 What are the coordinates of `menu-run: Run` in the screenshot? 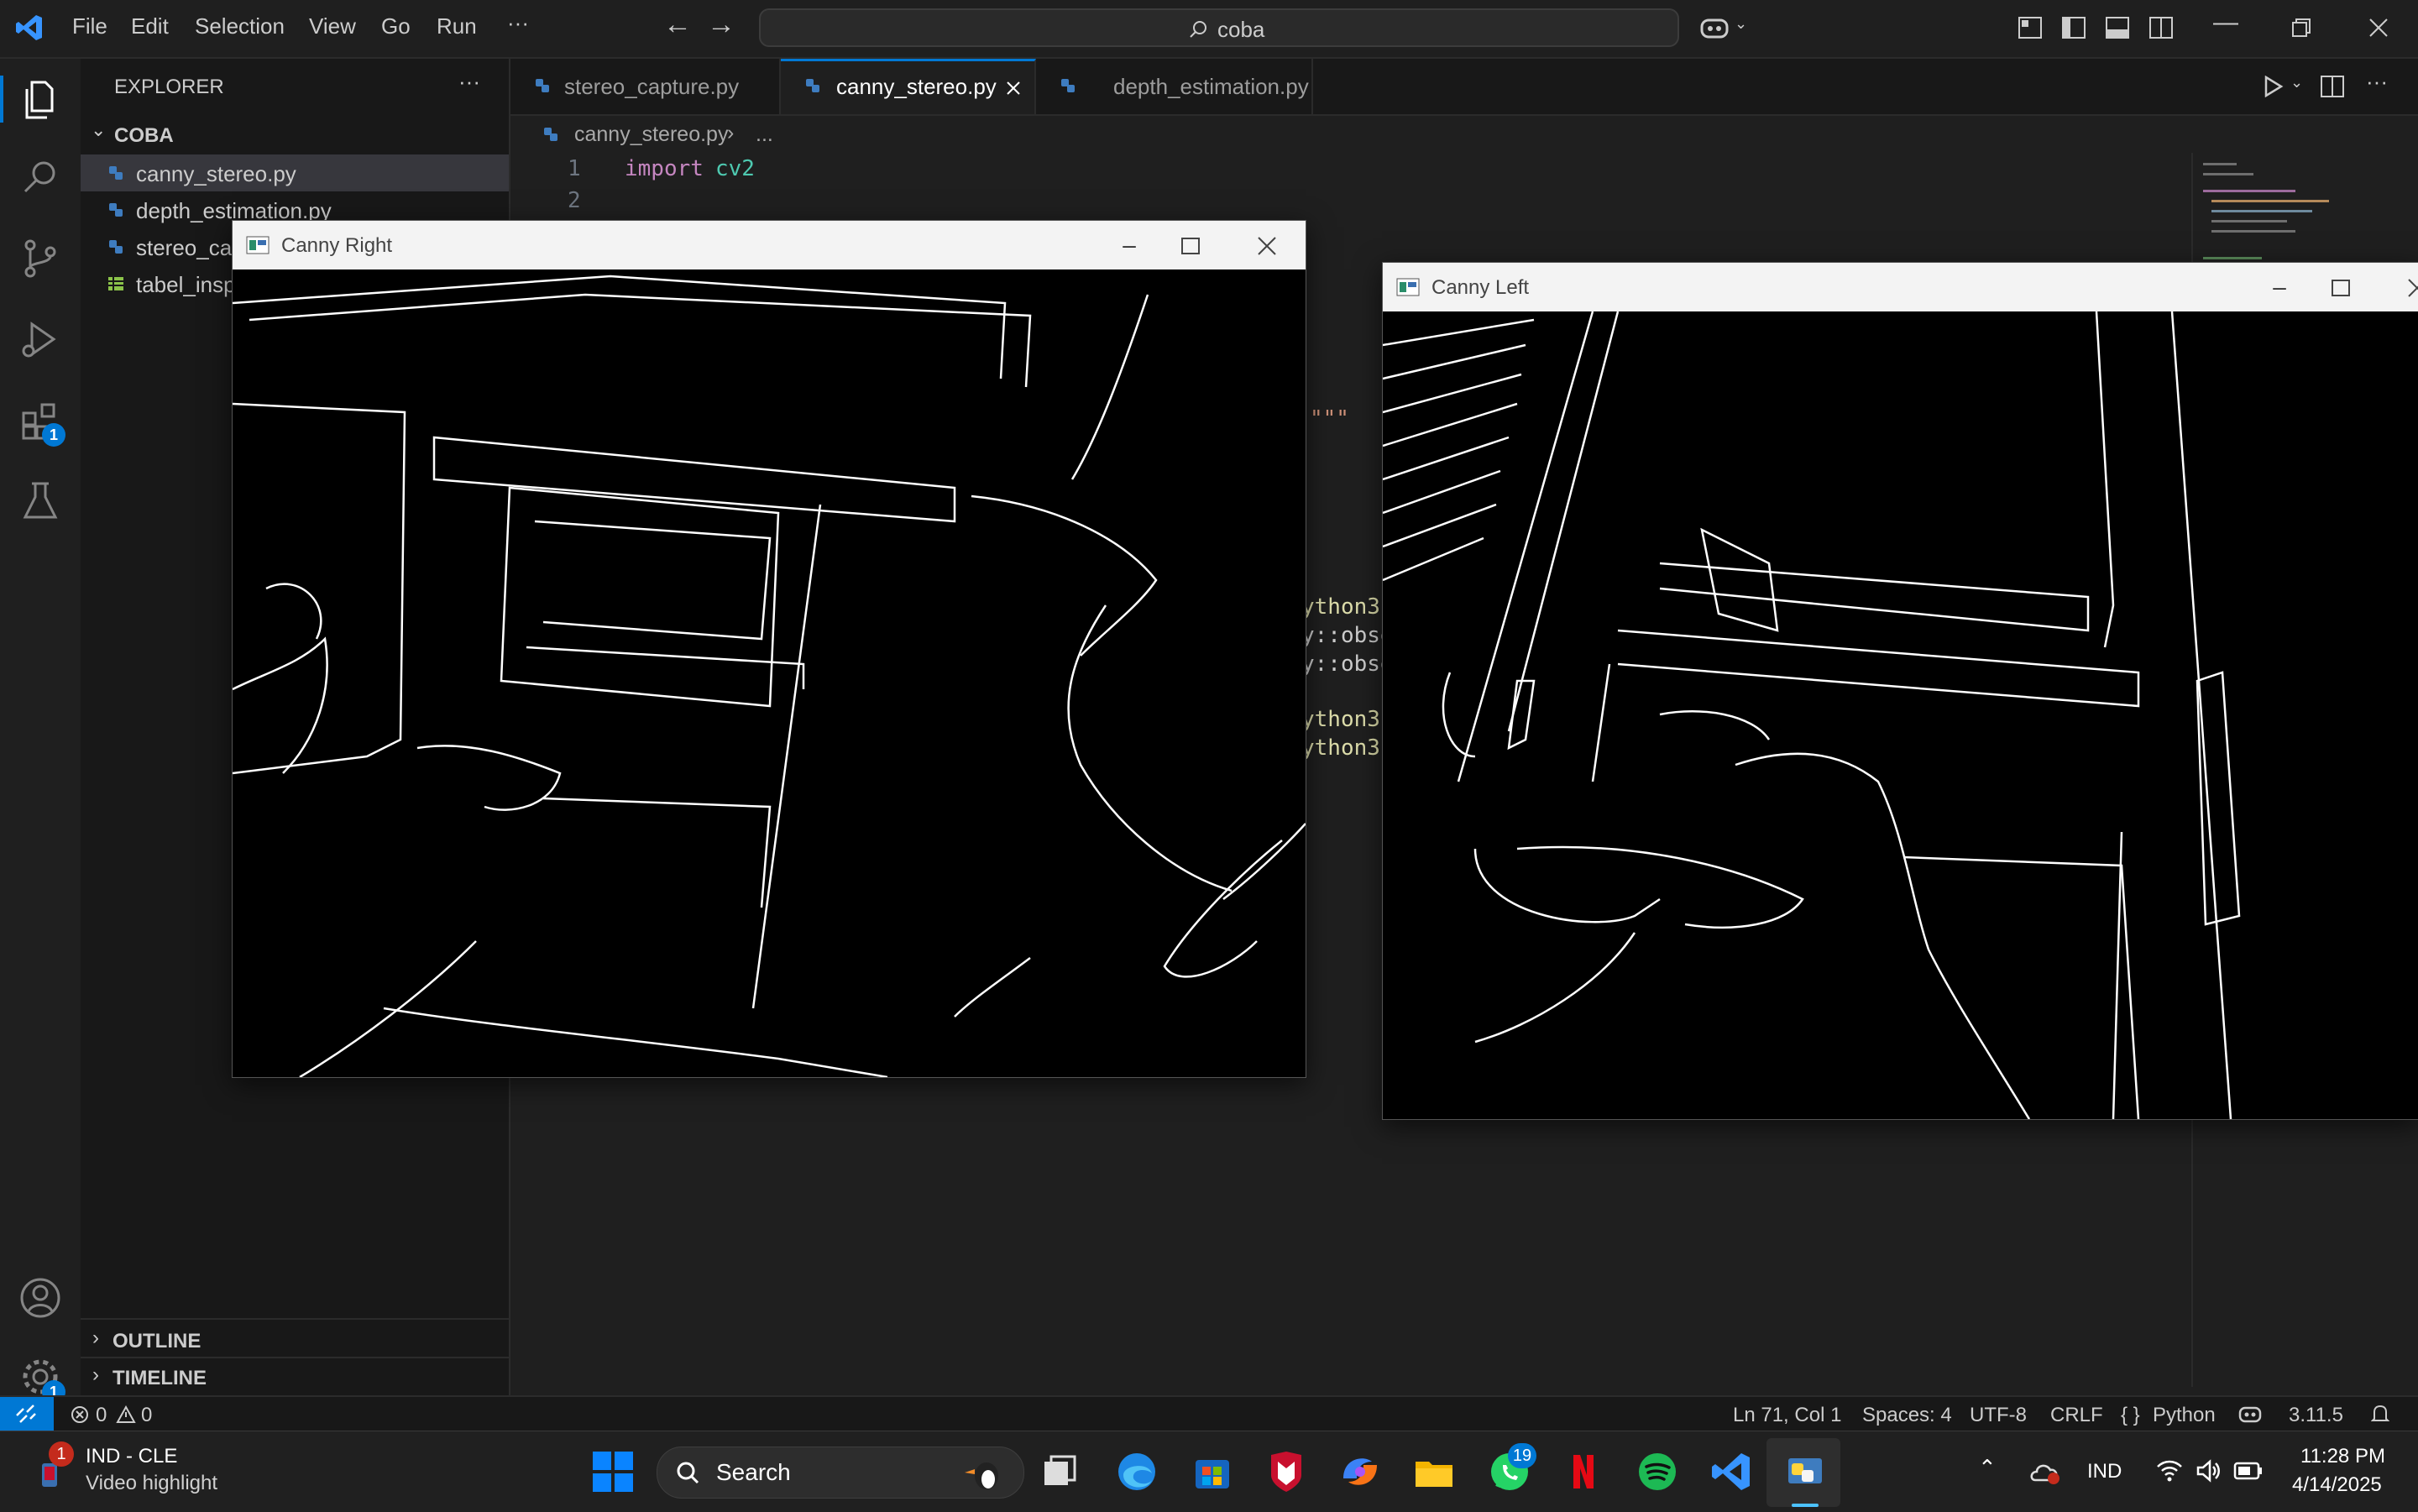 It's located at (457, 26).